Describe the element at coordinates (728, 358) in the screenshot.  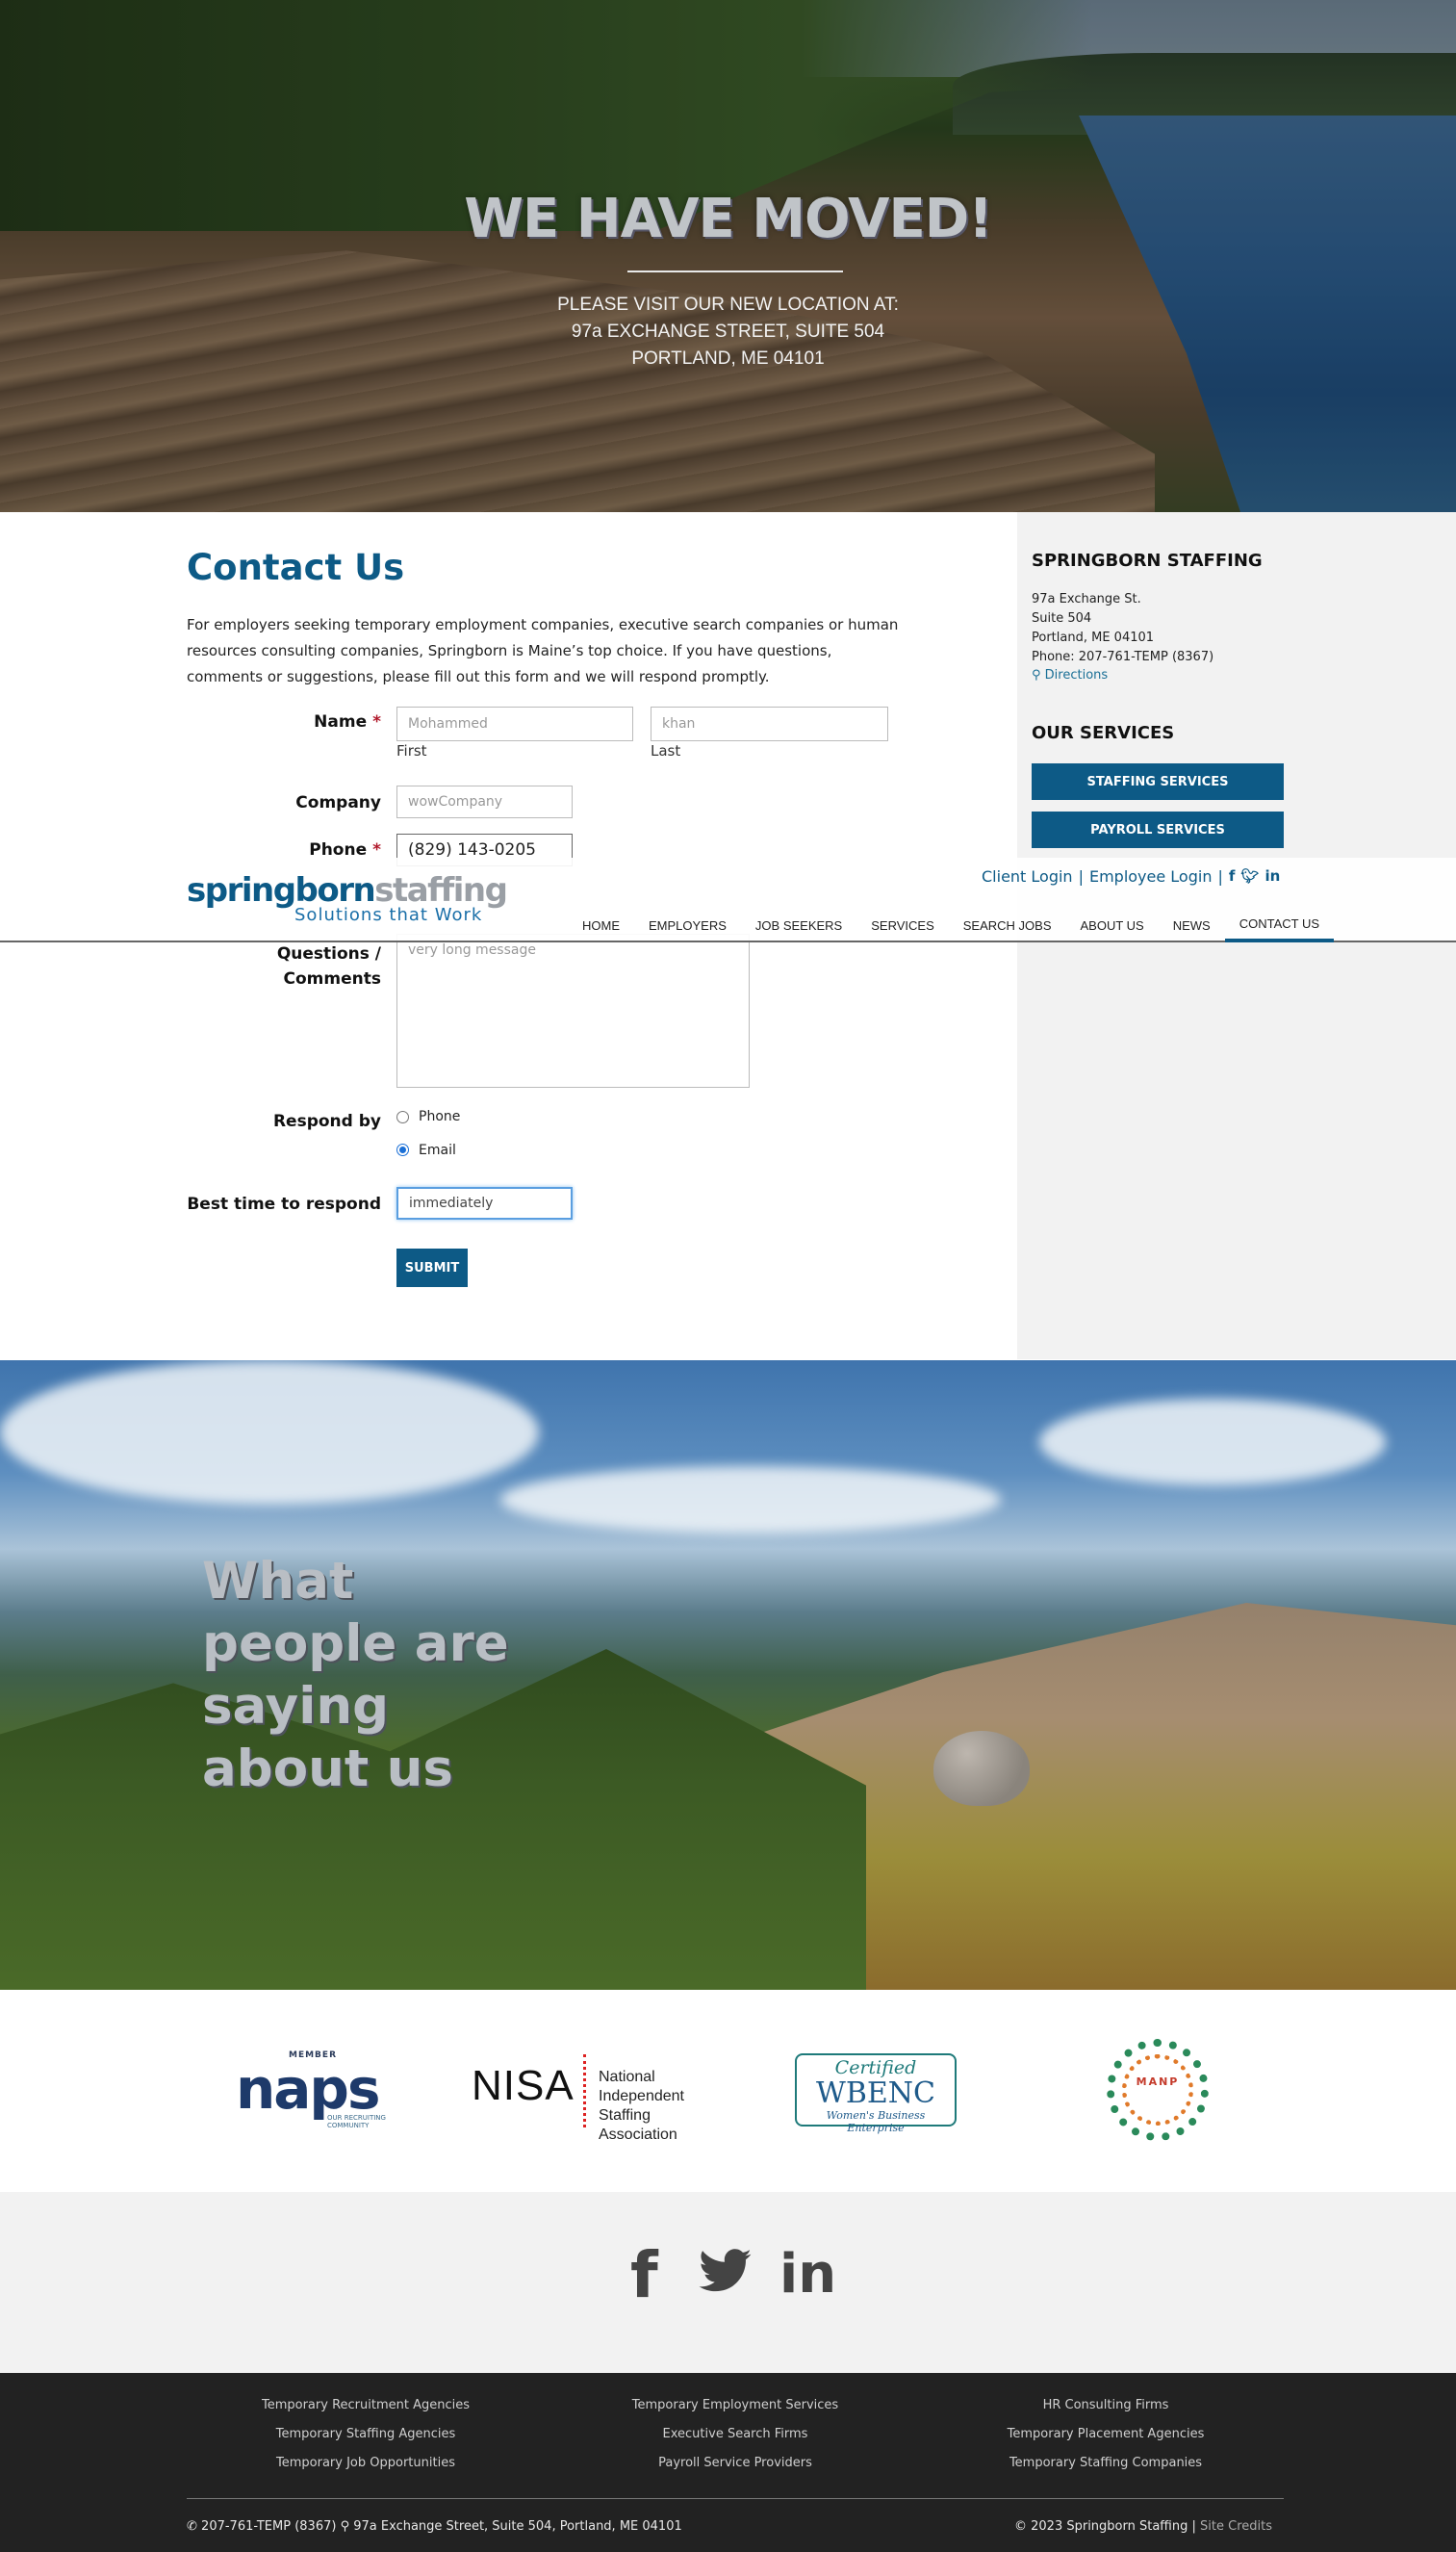
I see `hero-line-3: PORTLAND, ME 04101` at that location.